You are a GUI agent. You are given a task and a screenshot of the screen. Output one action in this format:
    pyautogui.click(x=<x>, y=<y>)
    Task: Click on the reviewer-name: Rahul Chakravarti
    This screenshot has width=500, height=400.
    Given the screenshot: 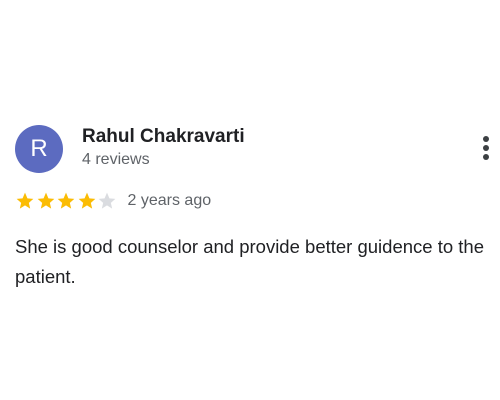 What is the action you would take?
    pyautogui.click(x=163, y=137)
    